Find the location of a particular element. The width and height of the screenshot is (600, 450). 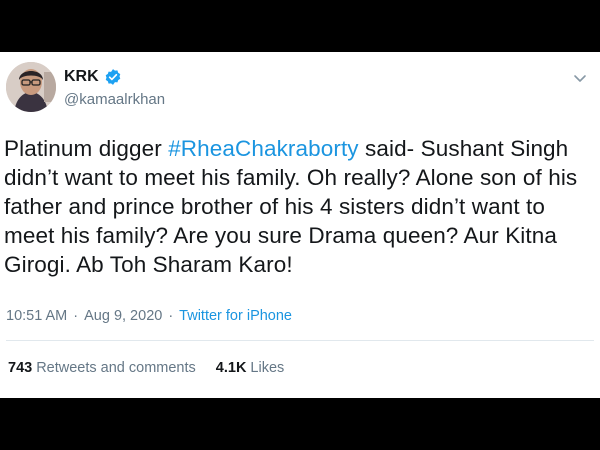

retweets-label: Retweets and comments is located at coordinates (116, 368).